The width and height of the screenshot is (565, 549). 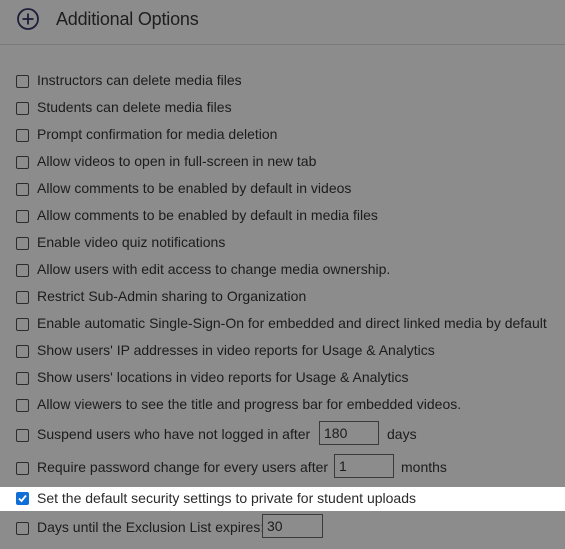 I want to click on exclusion-days-input, so click(x=292, y=526).